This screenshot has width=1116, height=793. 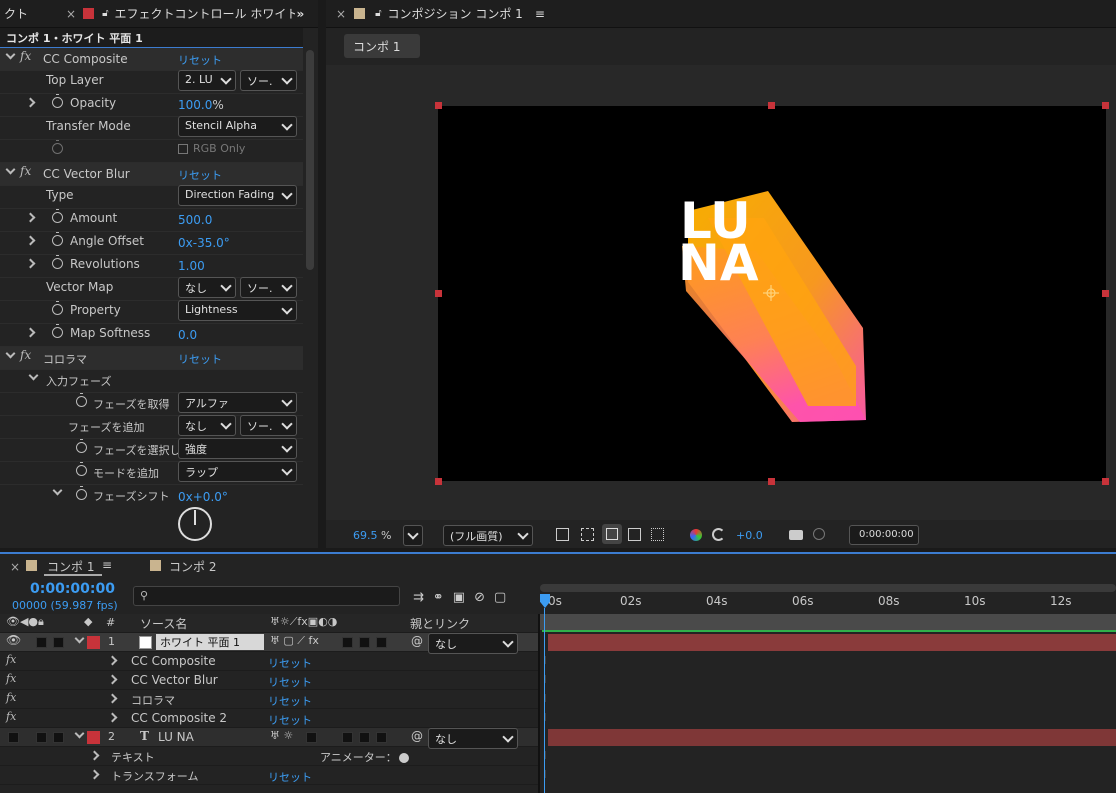 What do you see at coordinates (179, 718) in the screenshot?
I see `effect-cc-composite-2: CC Composite 2` at bounding box center [179, 718].